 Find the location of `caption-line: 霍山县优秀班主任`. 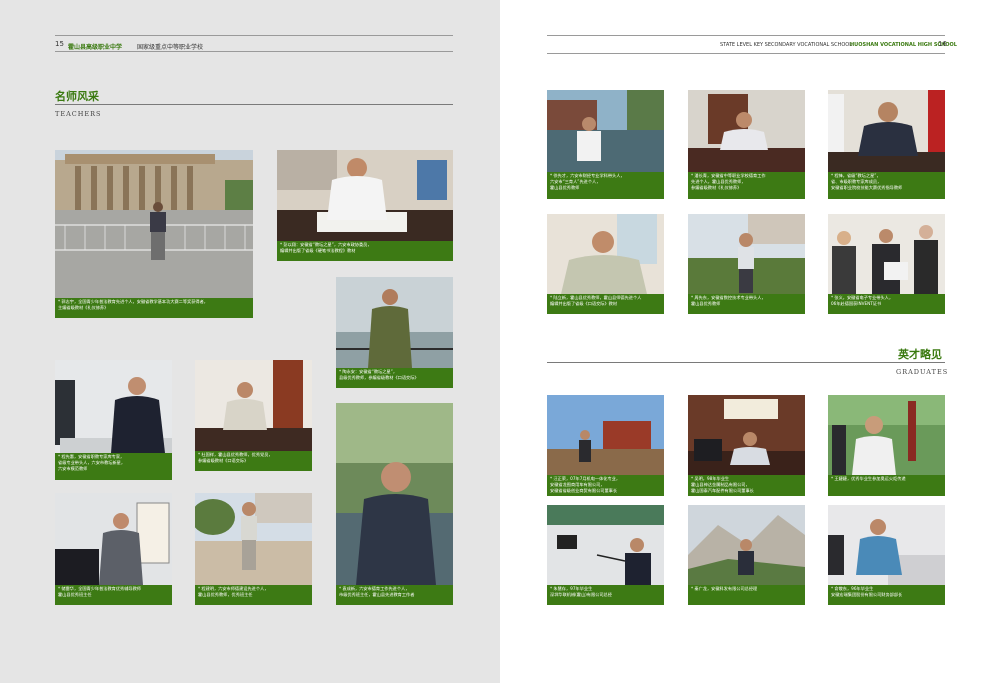

caption-line: 霍山县优秀班主任 is located at coordinates (75, 595).